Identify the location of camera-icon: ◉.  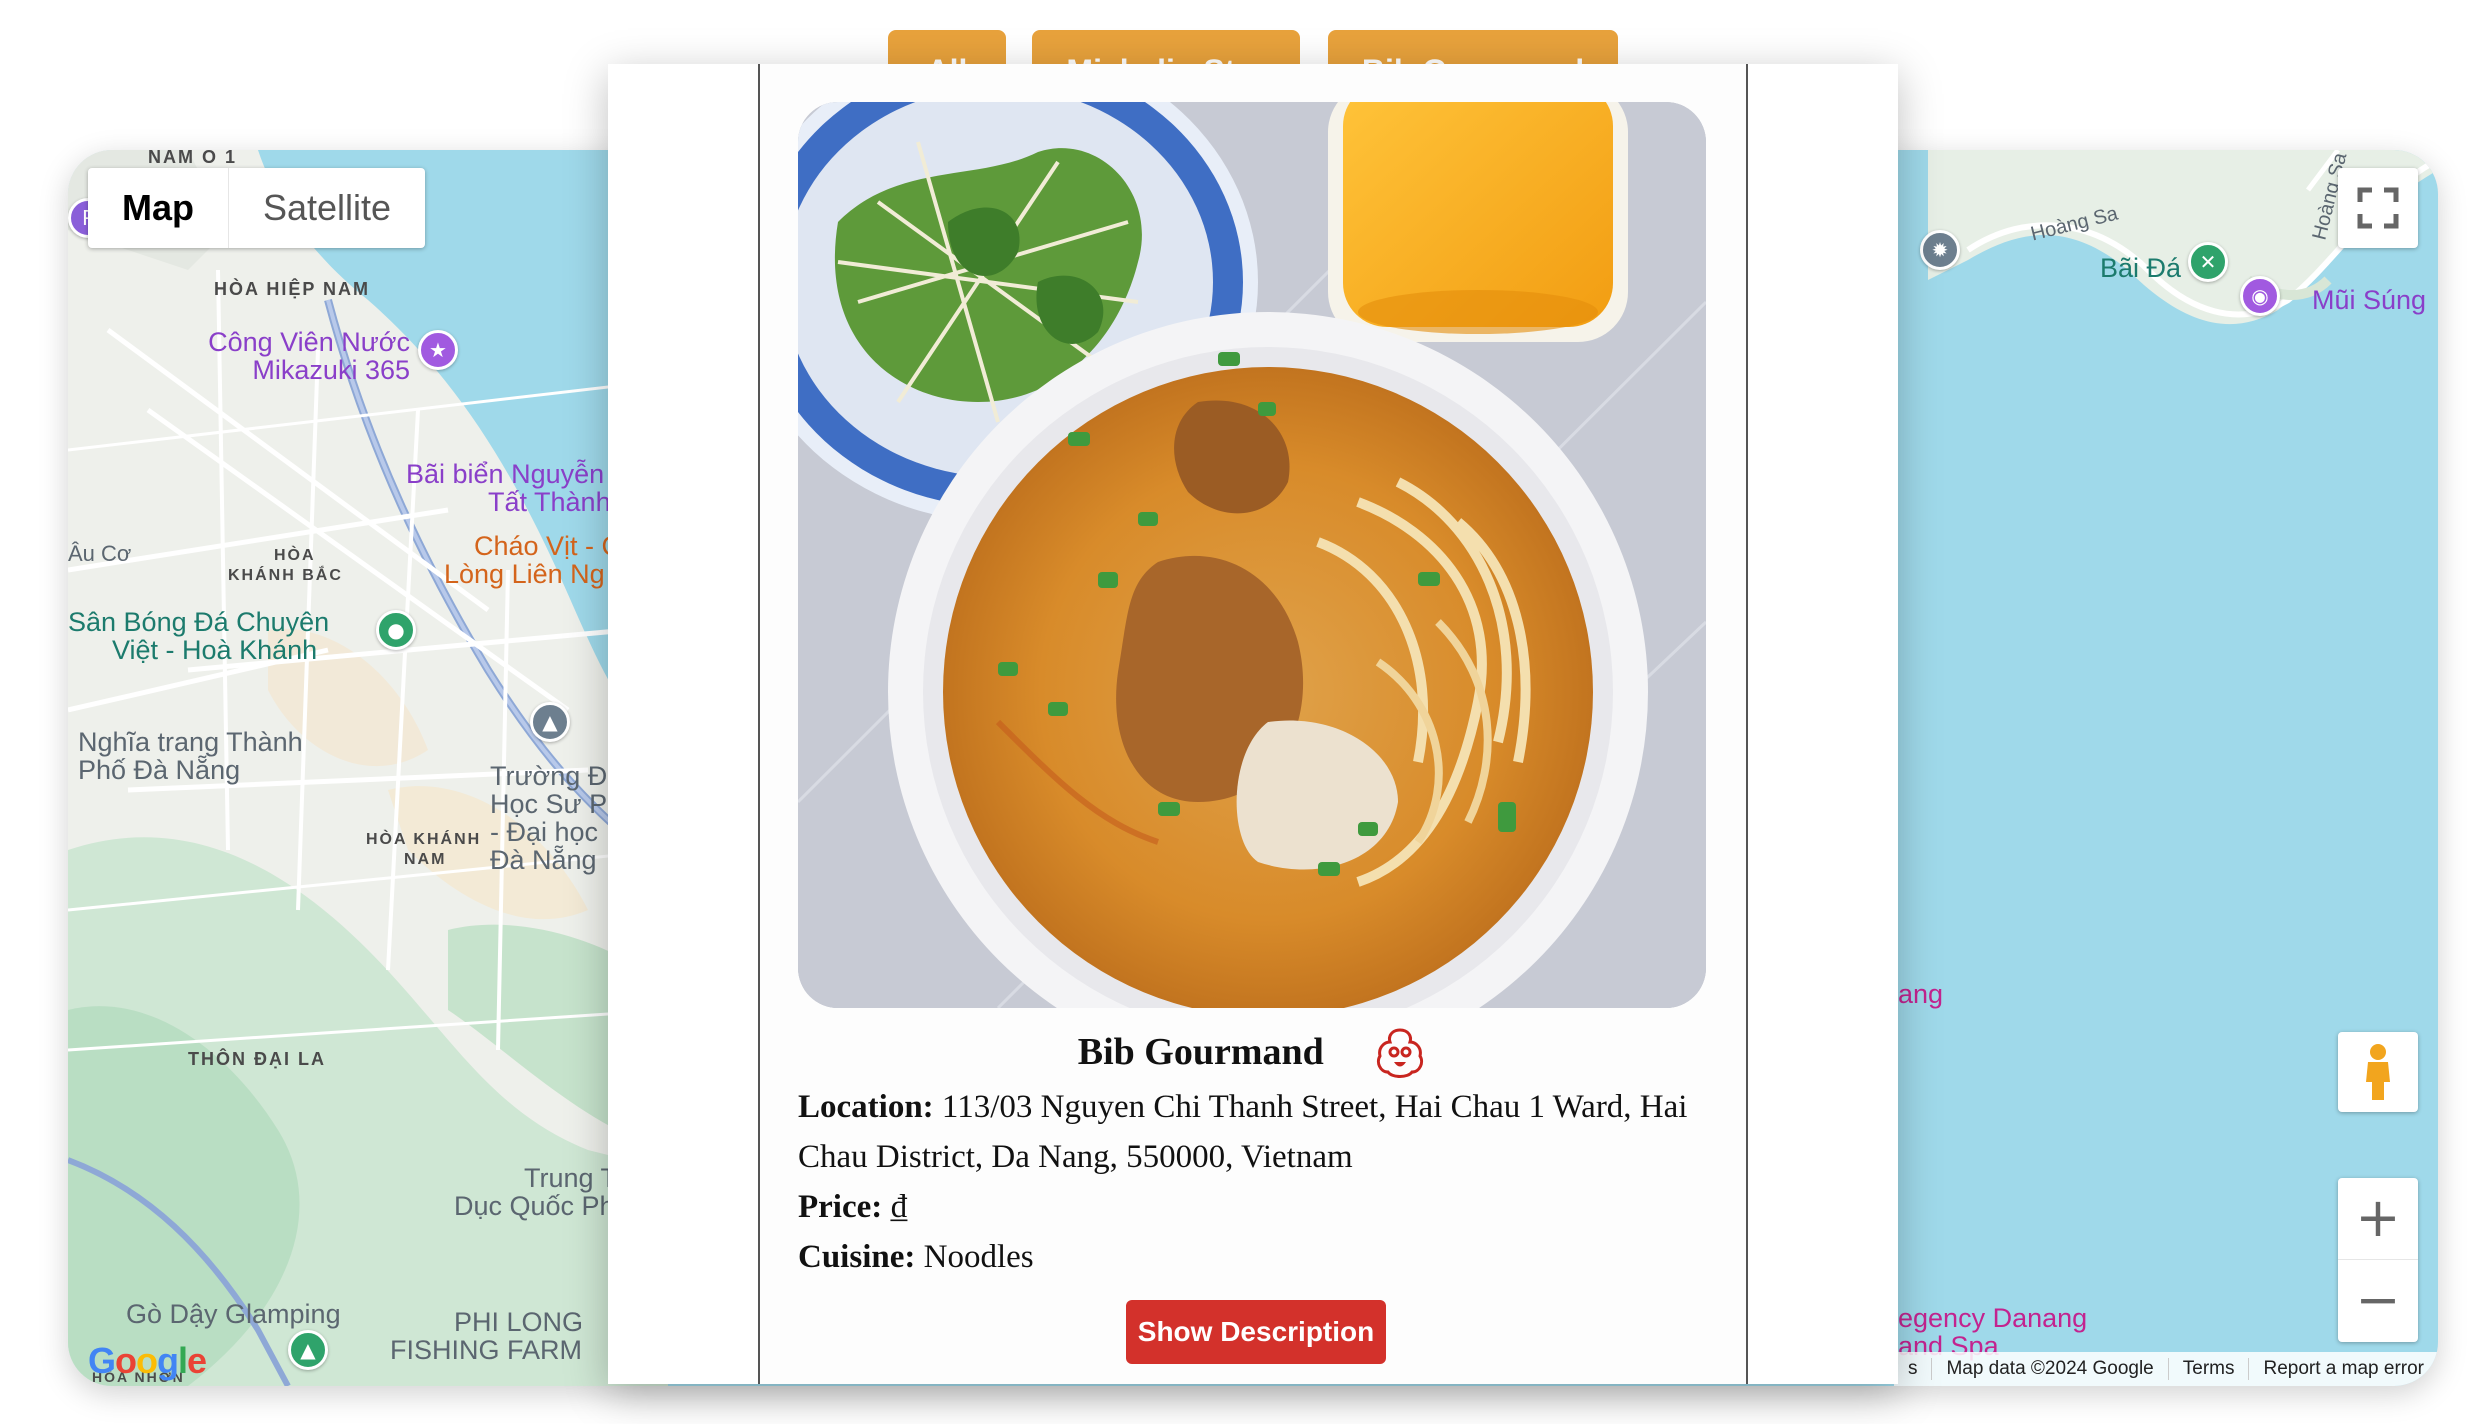
(2260, 296).